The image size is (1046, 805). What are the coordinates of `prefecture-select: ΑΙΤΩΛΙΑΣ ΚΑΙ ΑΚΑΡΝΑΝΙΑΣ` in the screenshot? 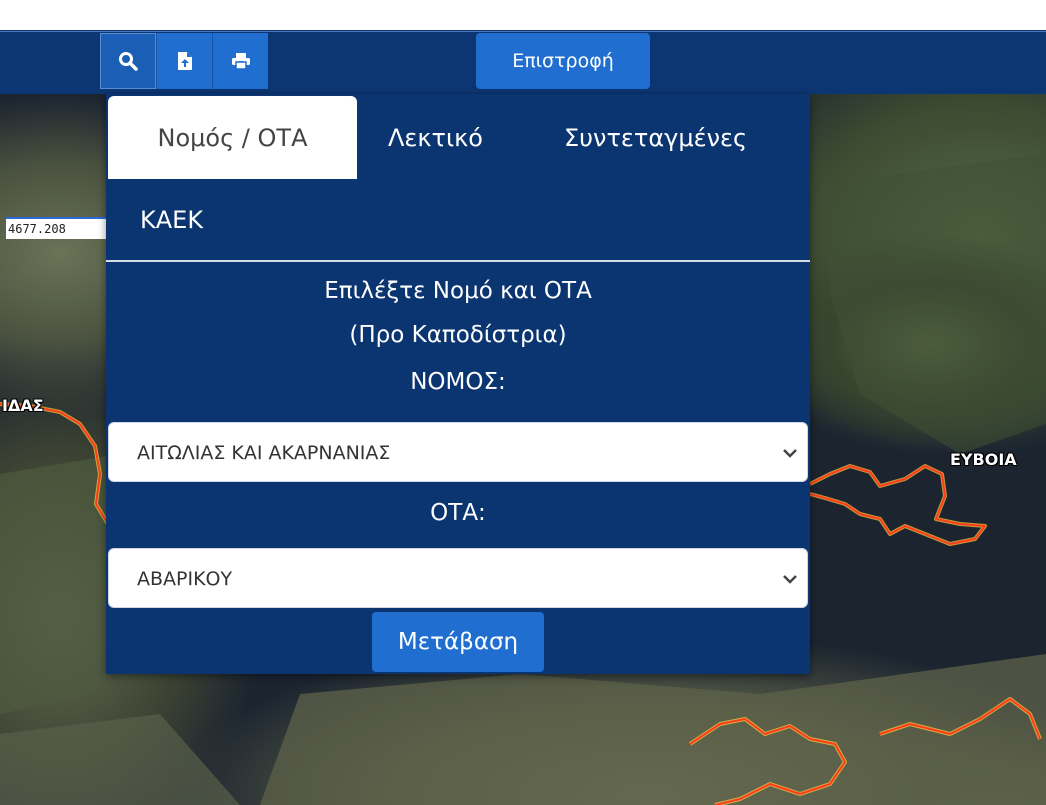 It's located at (458, 452).